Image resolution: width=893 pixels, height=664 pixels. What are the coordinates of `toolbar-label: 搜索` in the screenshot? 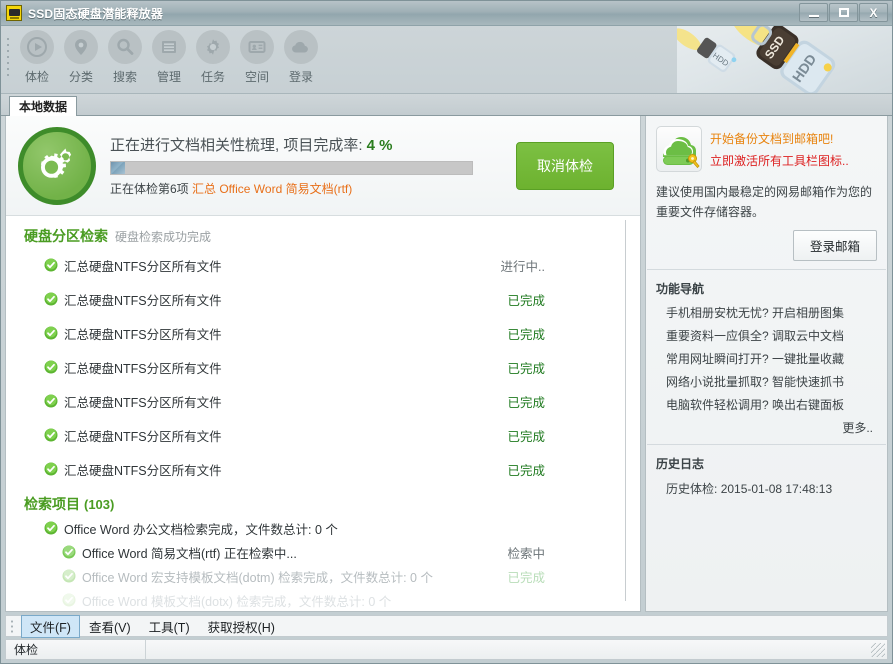 It's located at (124, 77).